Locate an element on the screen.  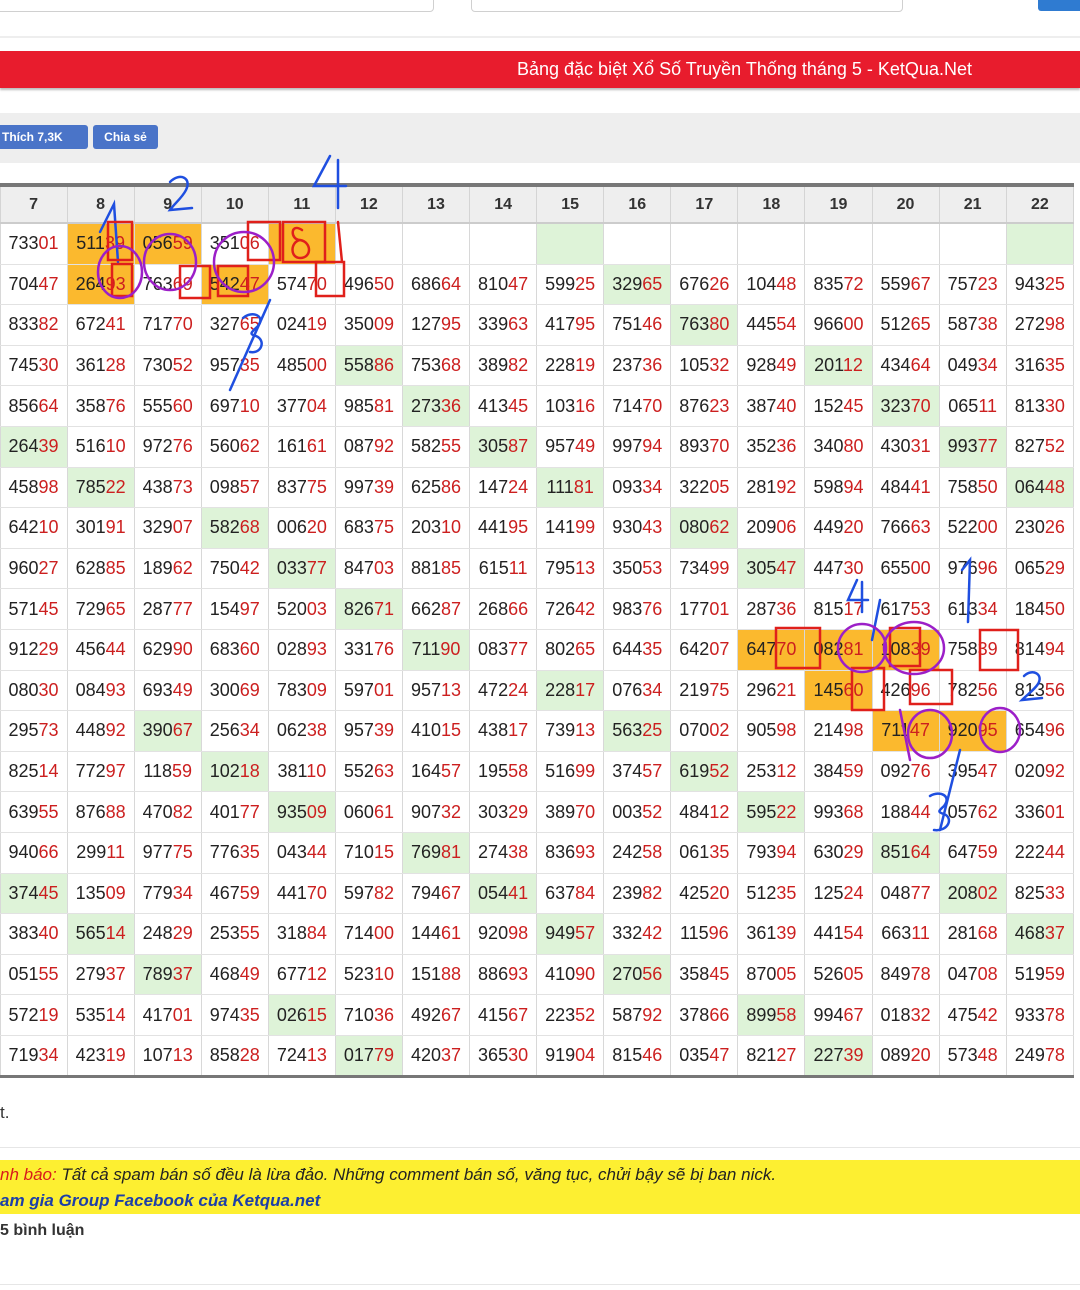
result-prefix: 189 is located at coordinates (157, 568).